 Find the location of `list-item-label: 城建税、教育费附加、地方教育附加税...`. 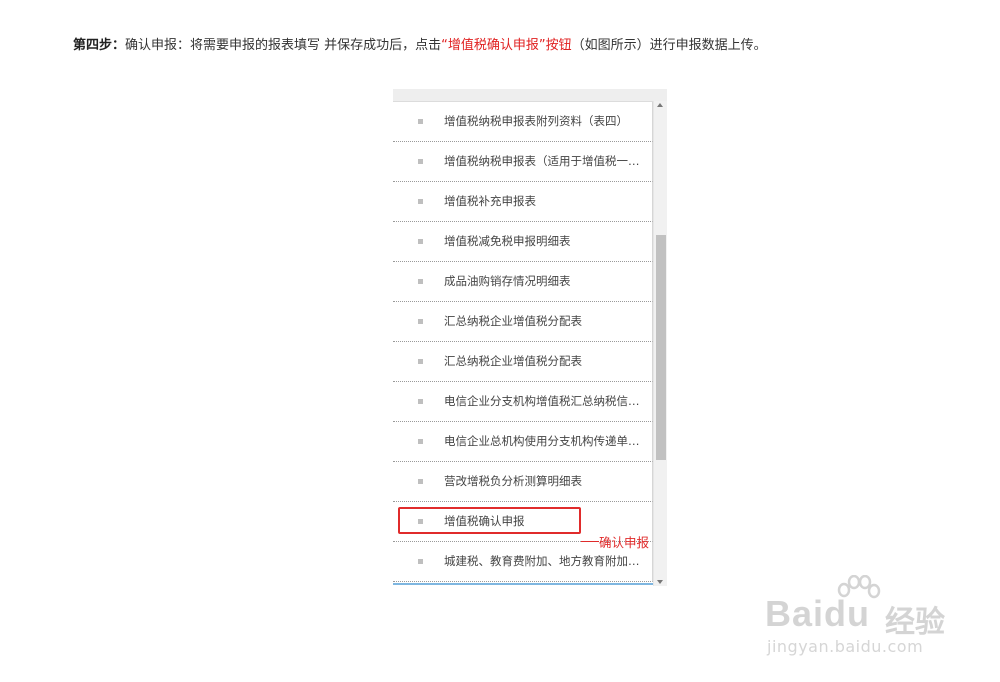

list-item-label: 城建税、教育费附加、地方教育附加税... is located at coordinates (547, 561).